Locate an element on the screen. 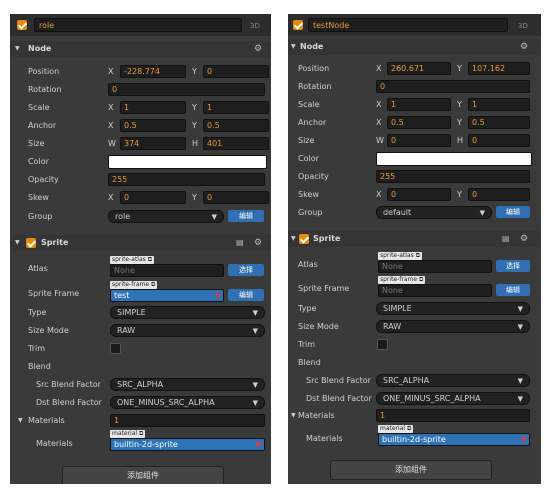  size-h-input: 0 is located at coordinates (499, 140).